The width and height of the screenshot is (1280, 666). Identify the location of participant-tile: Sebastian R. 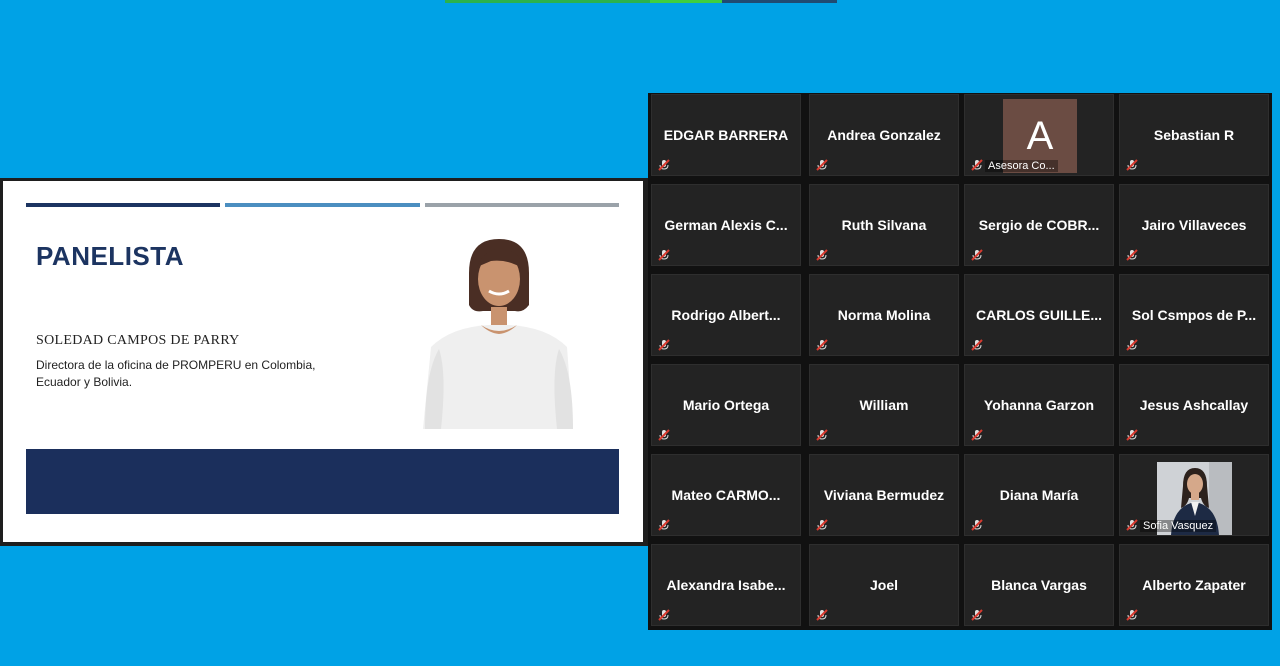
(1194, 135).